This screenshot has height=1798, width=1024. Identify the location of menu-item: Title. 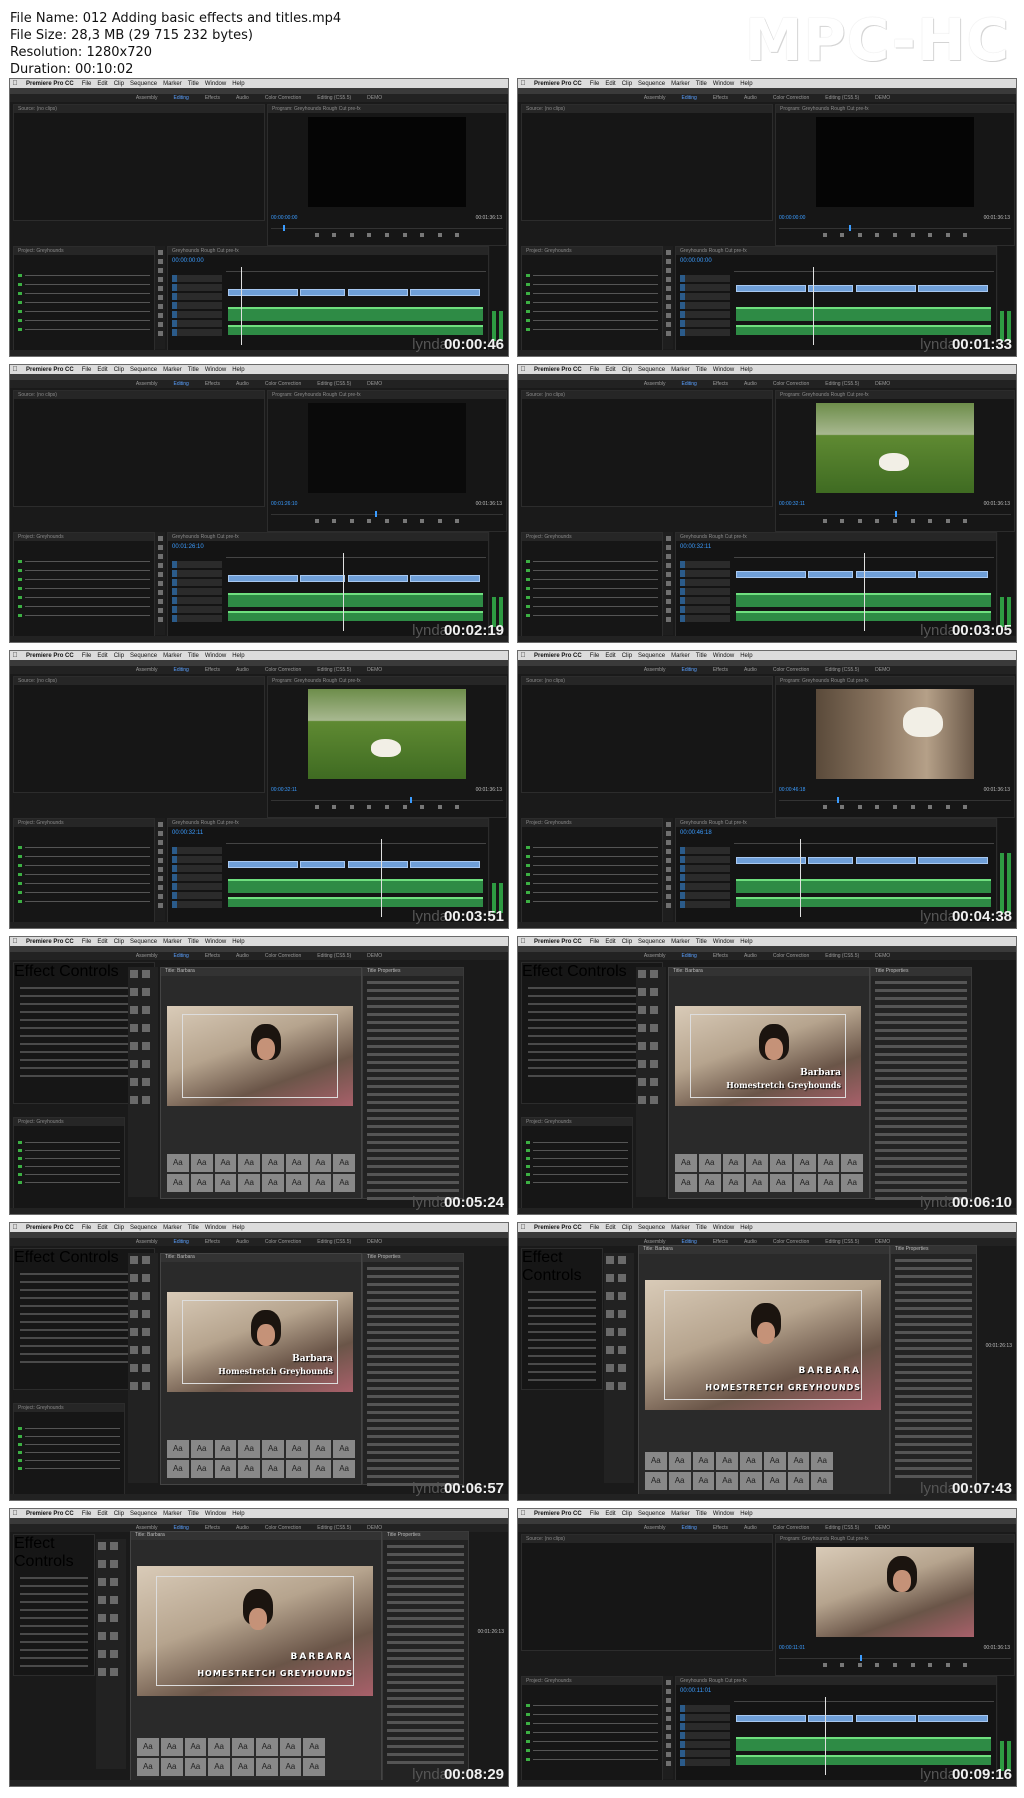
(193, 370).